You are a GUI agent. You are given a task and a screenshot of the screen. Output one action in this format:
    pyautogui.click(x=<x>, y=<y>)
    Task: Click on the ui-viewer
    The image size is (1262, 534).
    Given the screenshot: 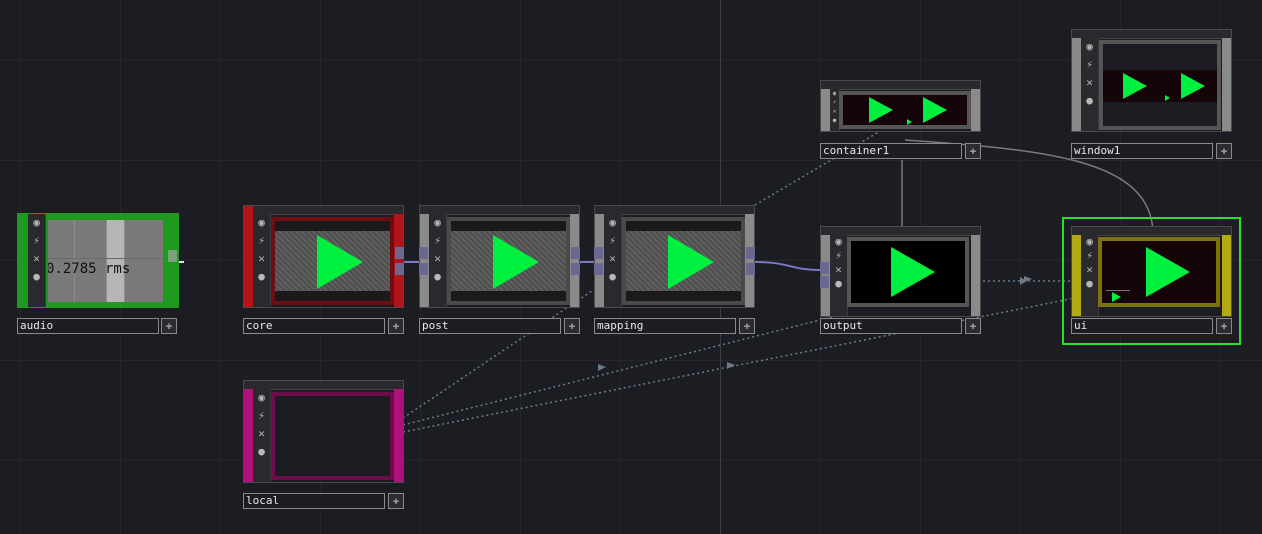 What is the action you would take?
    pyautogui.click(x=1159, y=272)
    